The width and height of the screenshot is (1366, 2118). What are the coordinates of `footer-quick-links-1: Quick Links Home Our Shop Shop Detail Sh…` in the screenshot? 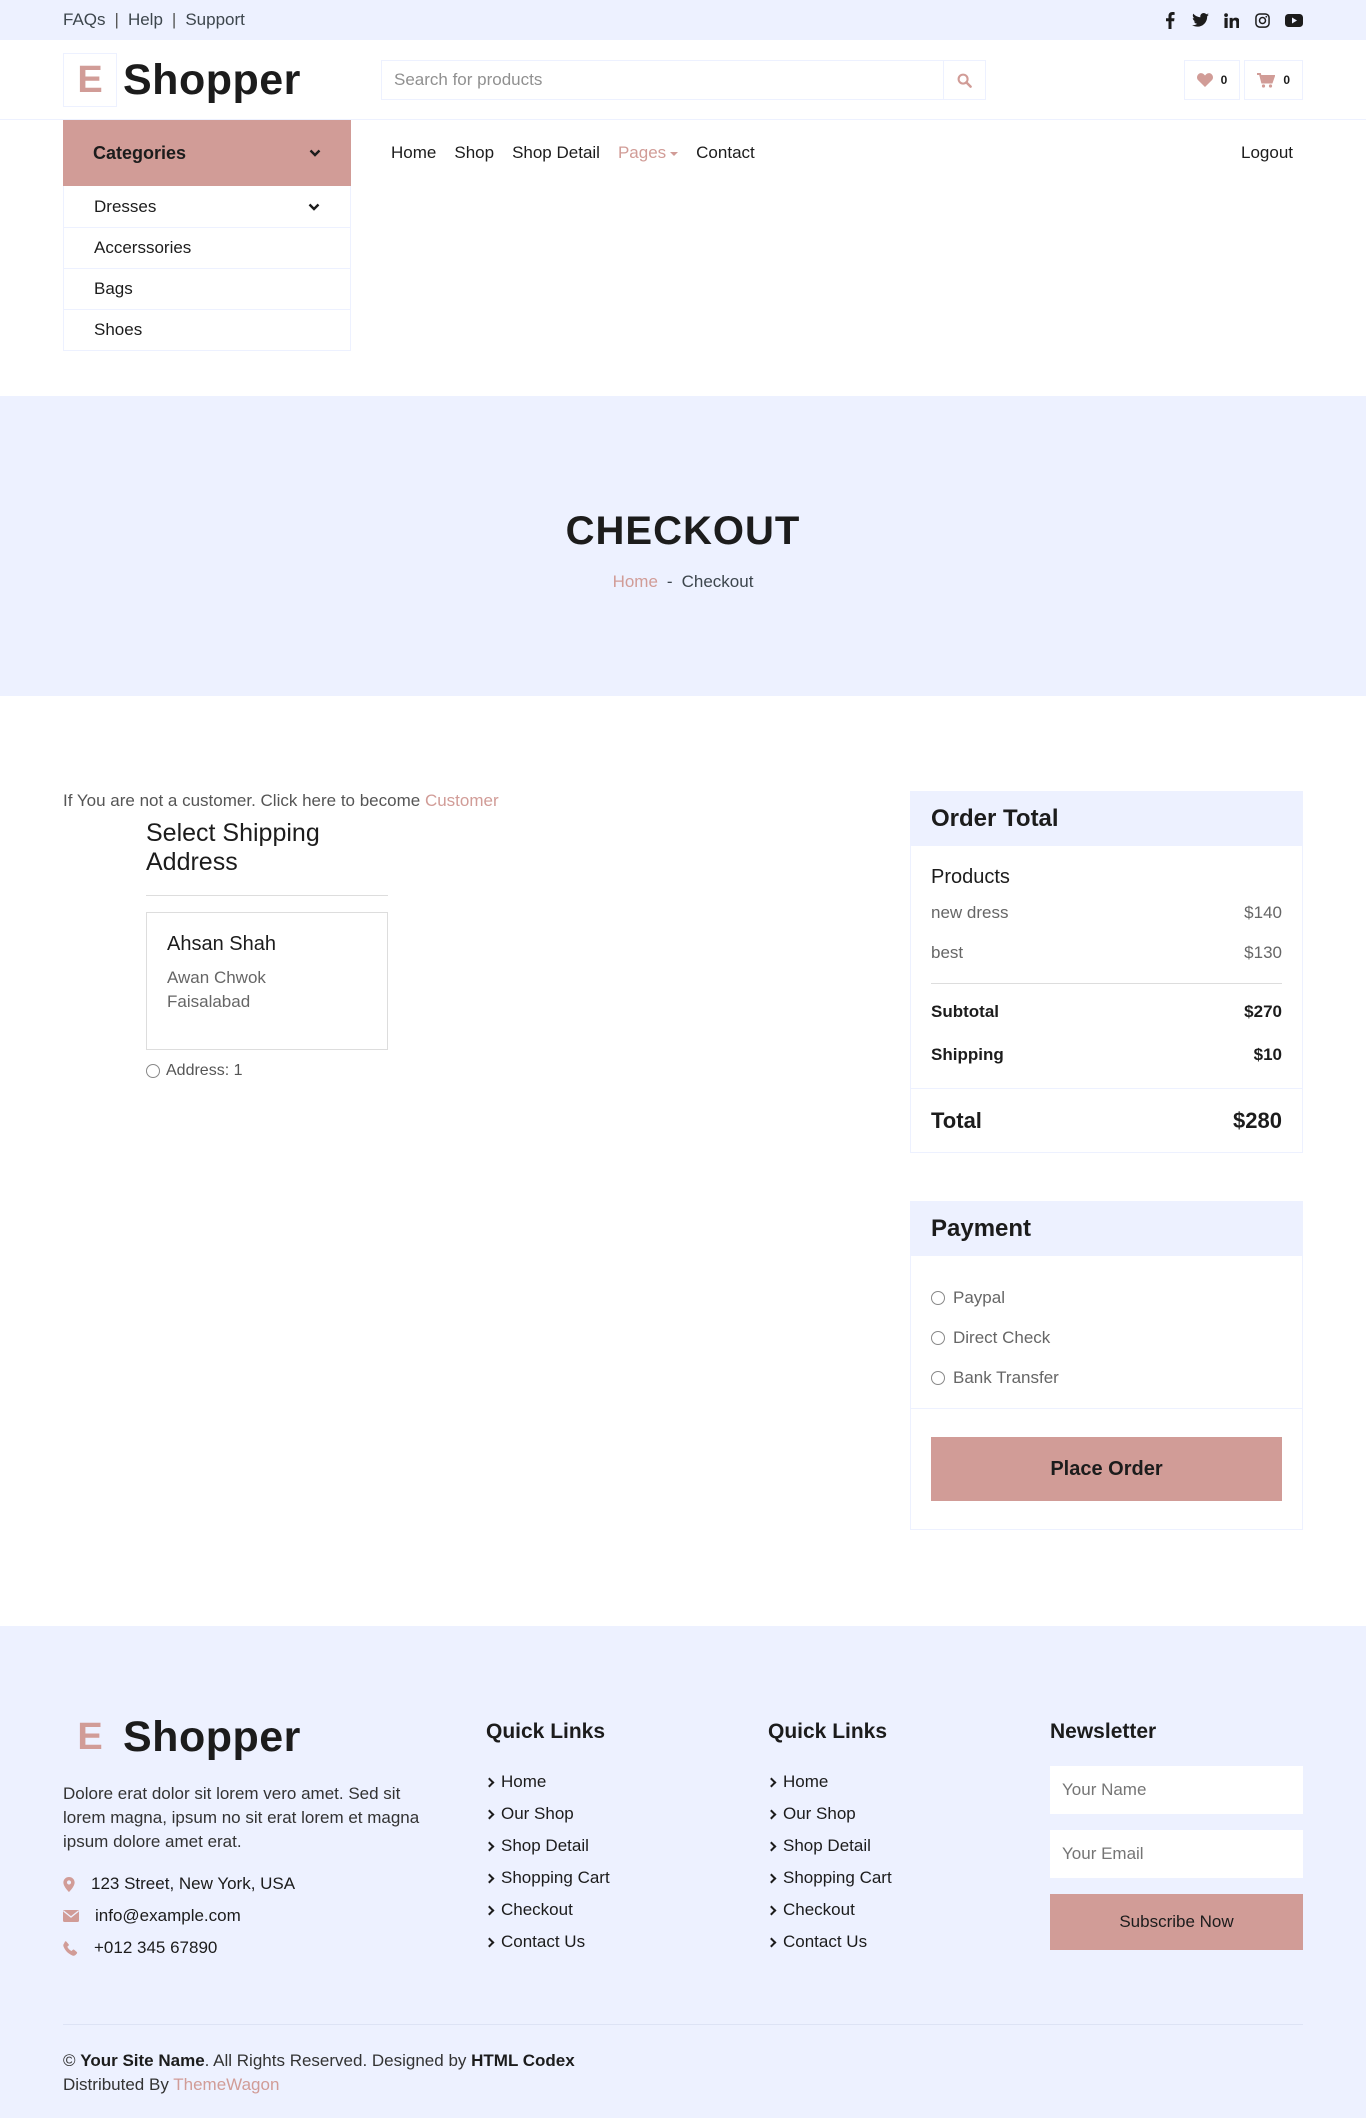 It's located at (626, 1840).